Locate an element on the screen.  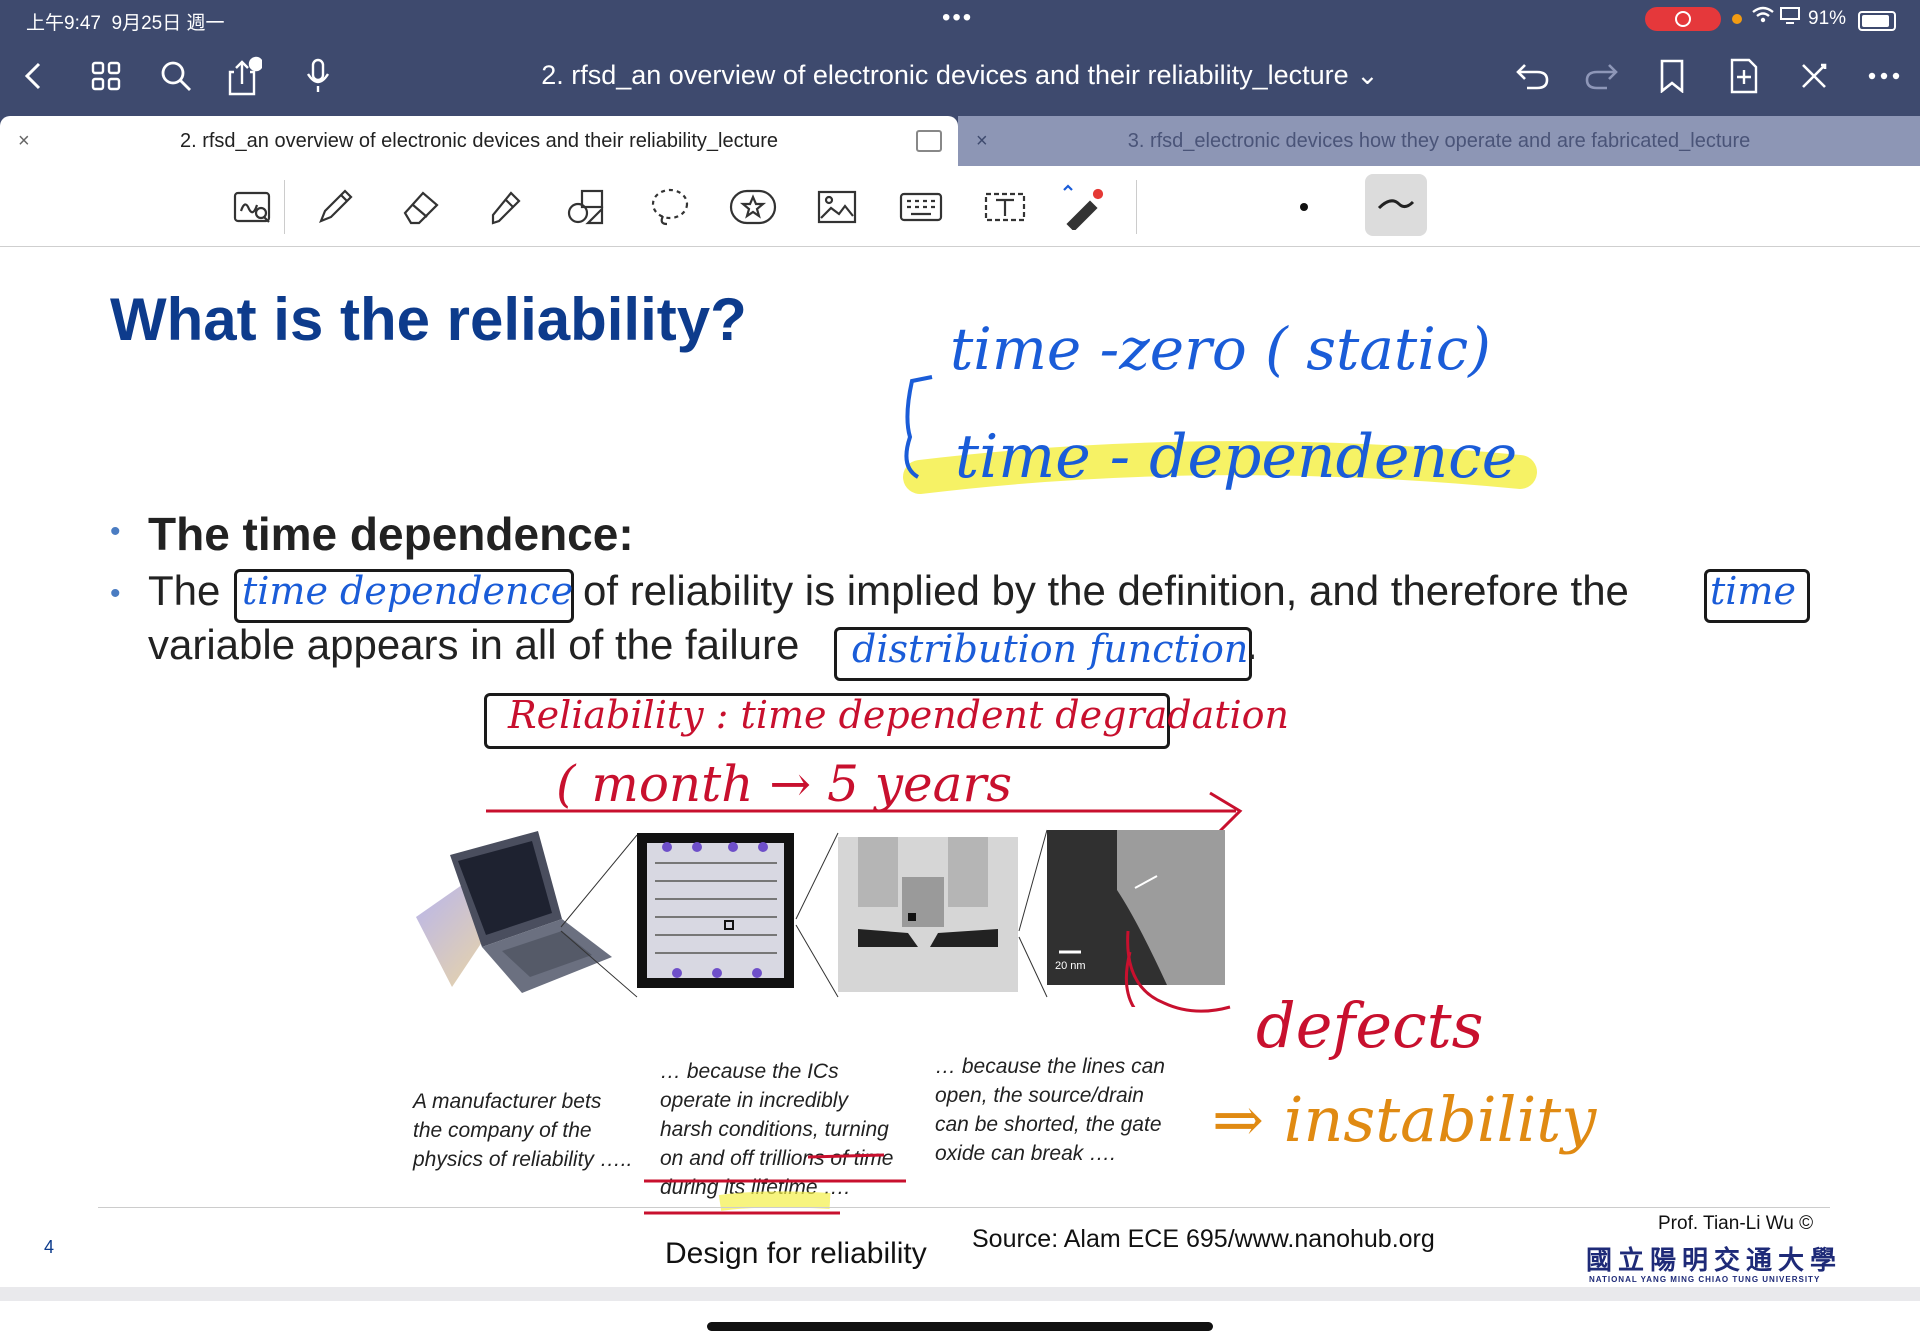
slide-footer-line is located at coordinates (964, 1207).